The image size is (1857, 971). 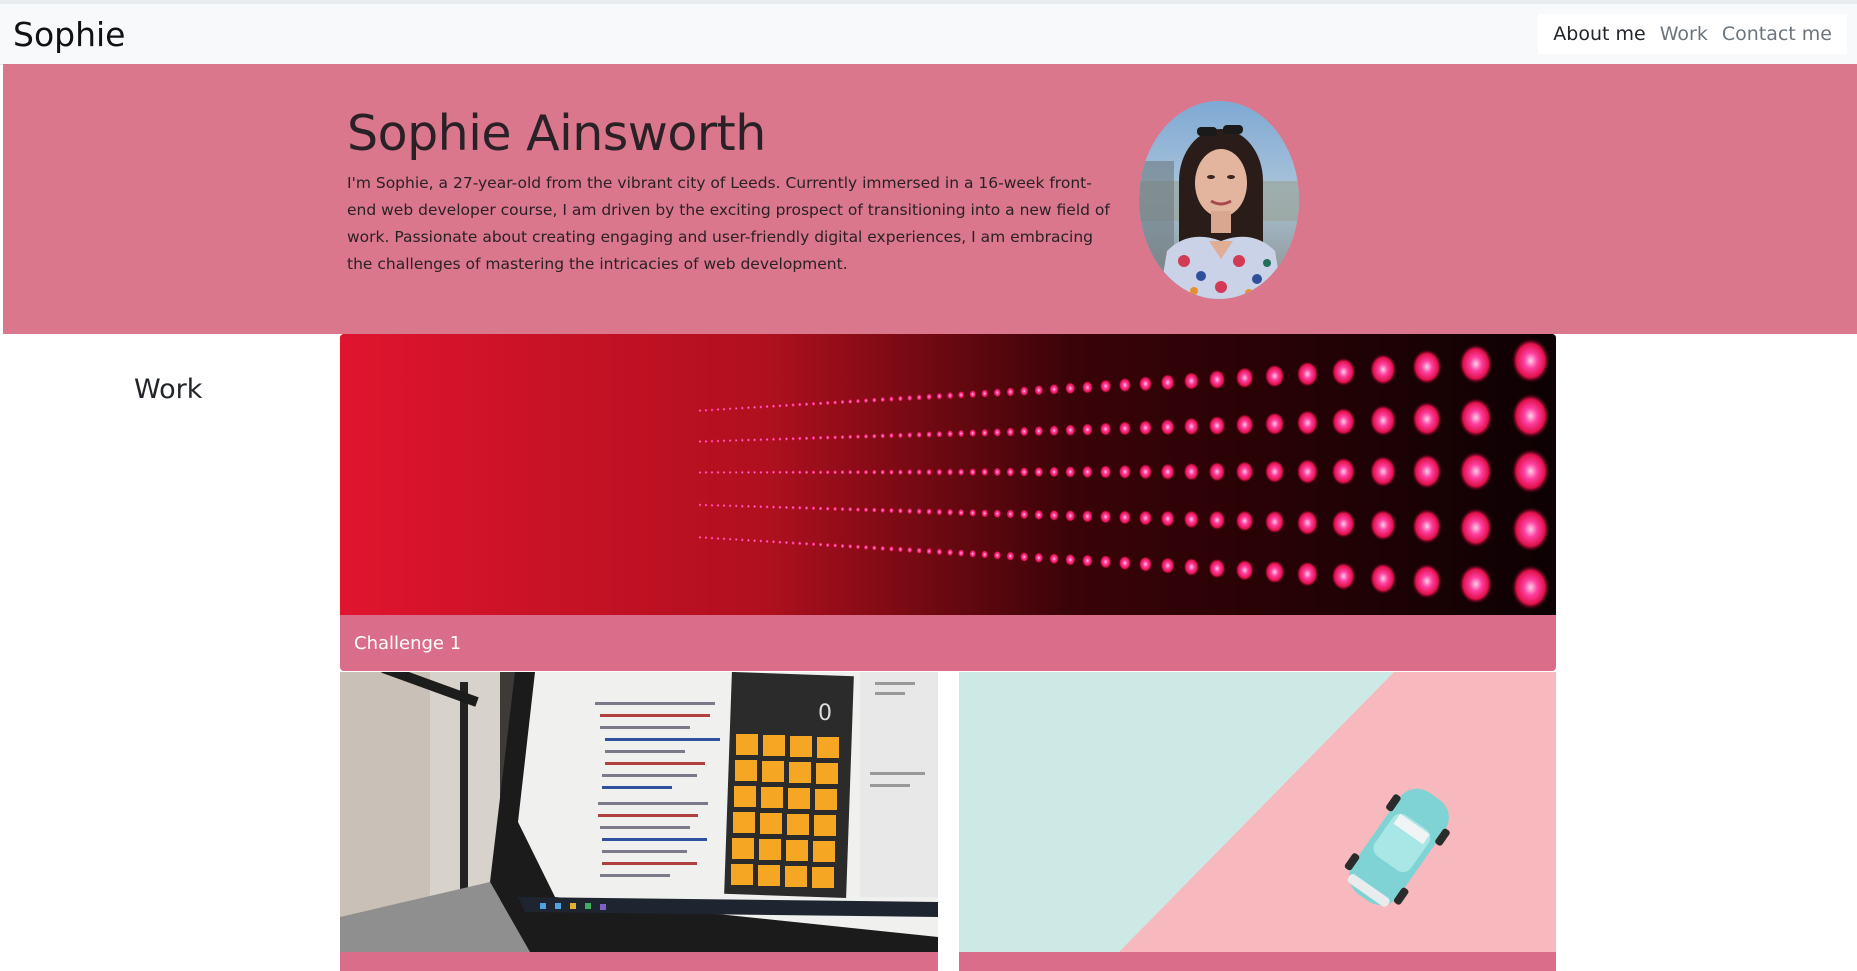 I want to click on nav-links: About me Work Contact me, so click(x=1692, y=34).